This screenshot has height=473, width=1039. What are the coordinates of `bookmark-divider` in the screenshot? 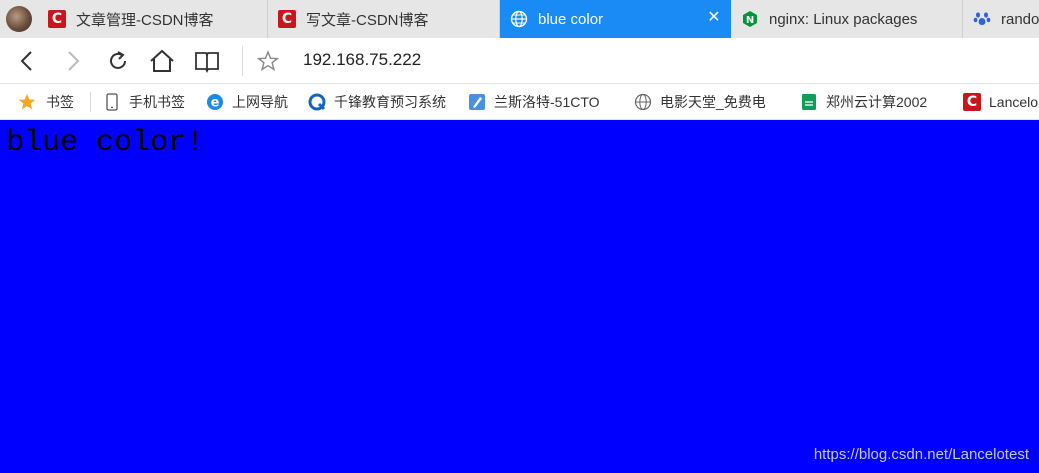 It's located at (90, 102).